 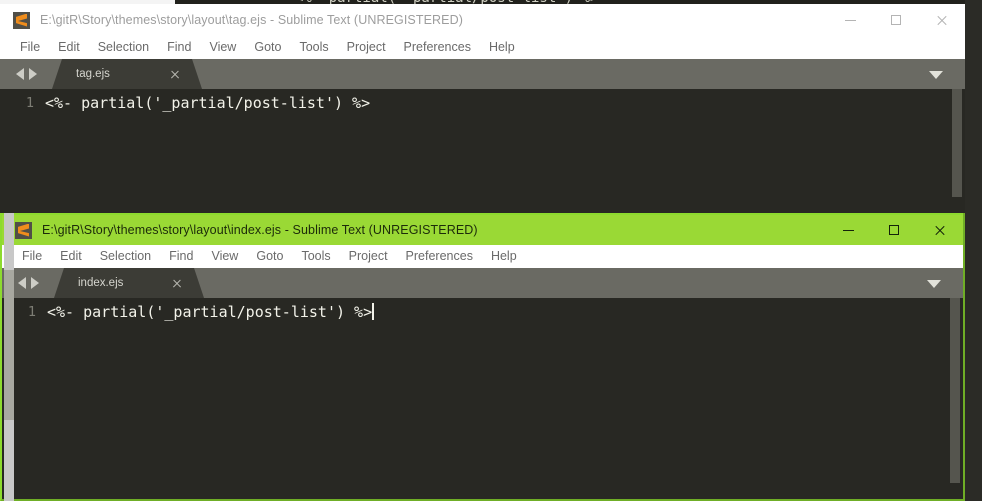 I want to click on tabbar-index-ejs: index.ejs, so click(x=482, y=283).